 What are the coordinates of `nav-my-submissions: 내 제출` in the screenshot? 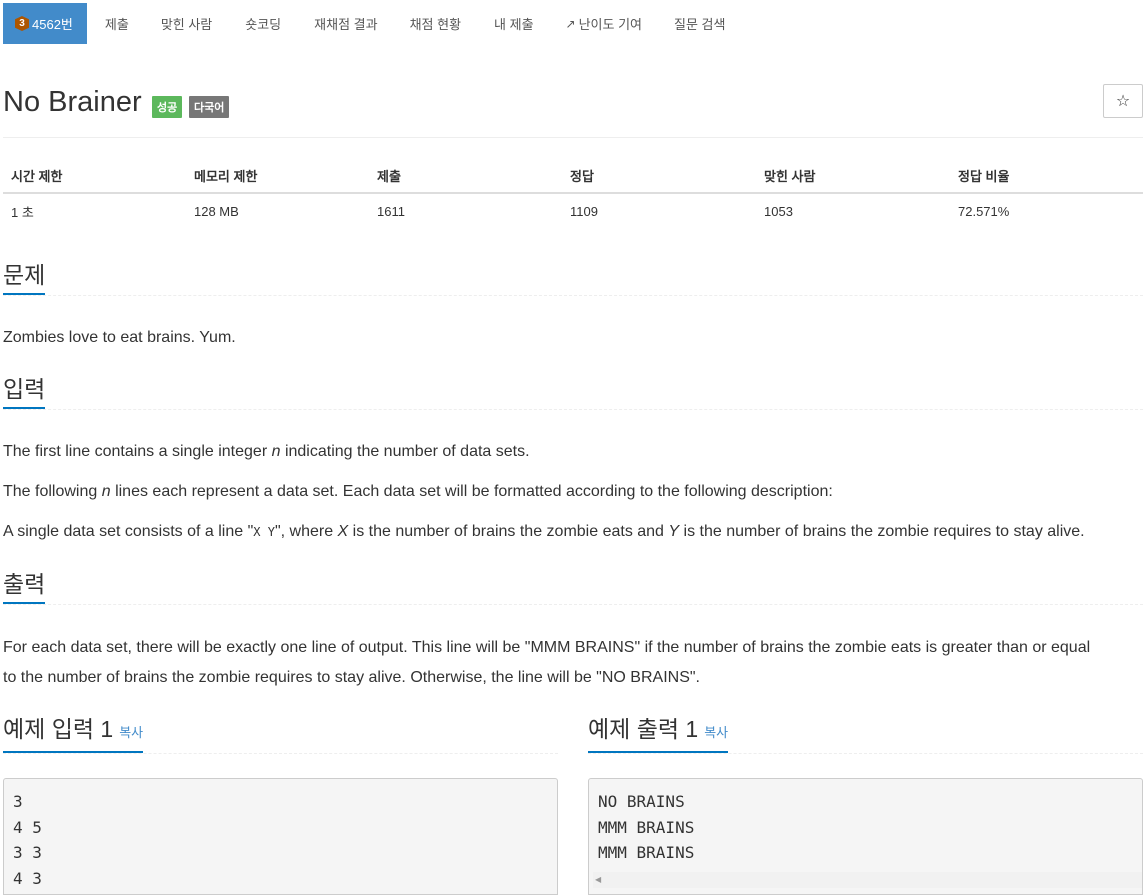 It's located at (514, 23).